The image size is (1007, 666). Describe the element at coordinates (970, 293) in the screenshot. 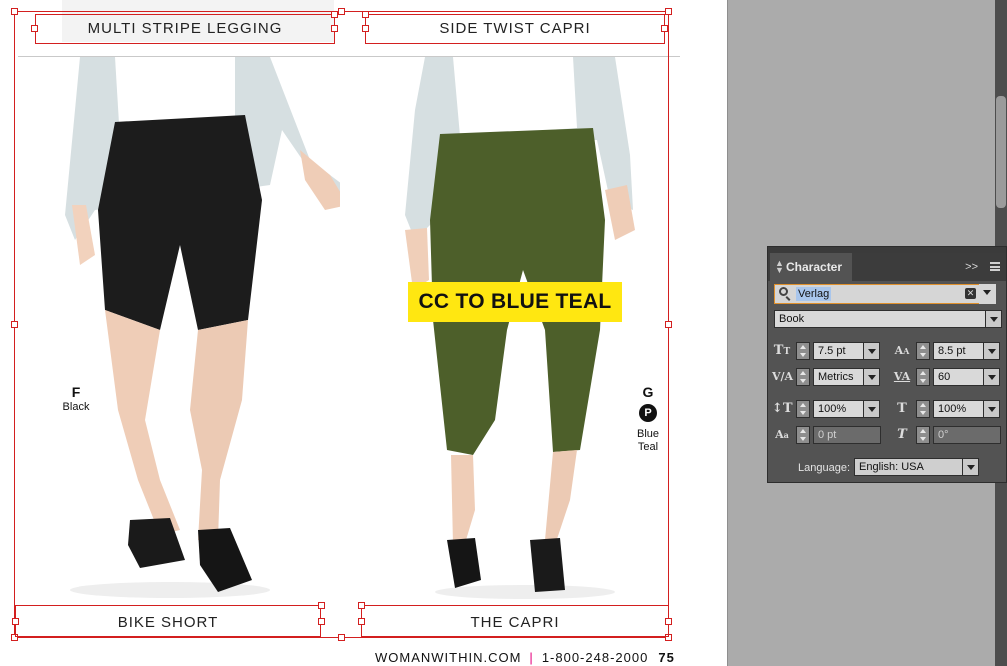

I see `clear-icon: ✕` at that location.